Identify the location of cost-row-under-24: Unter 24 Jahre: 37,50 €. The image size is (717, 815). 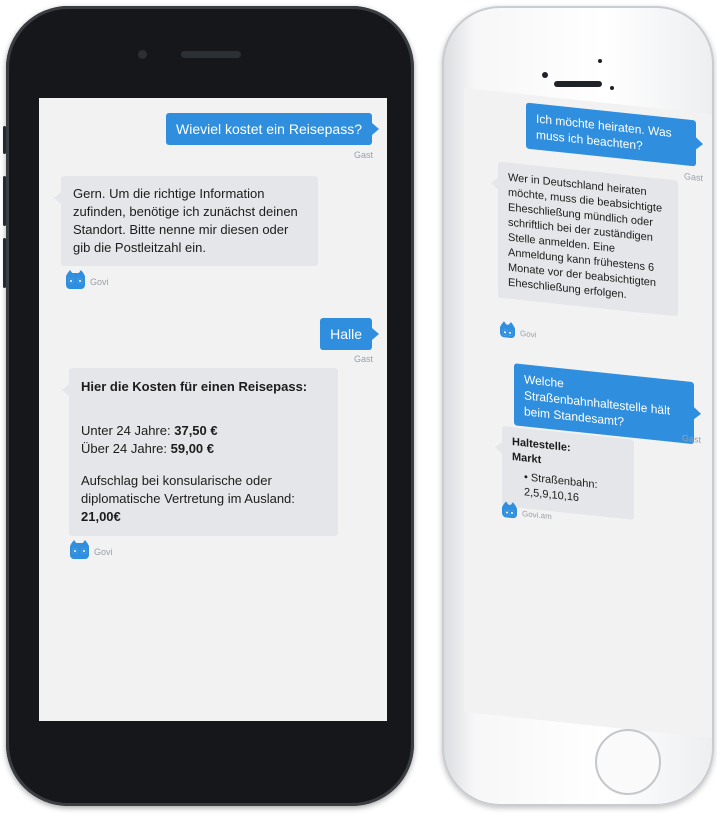
(203, 431).